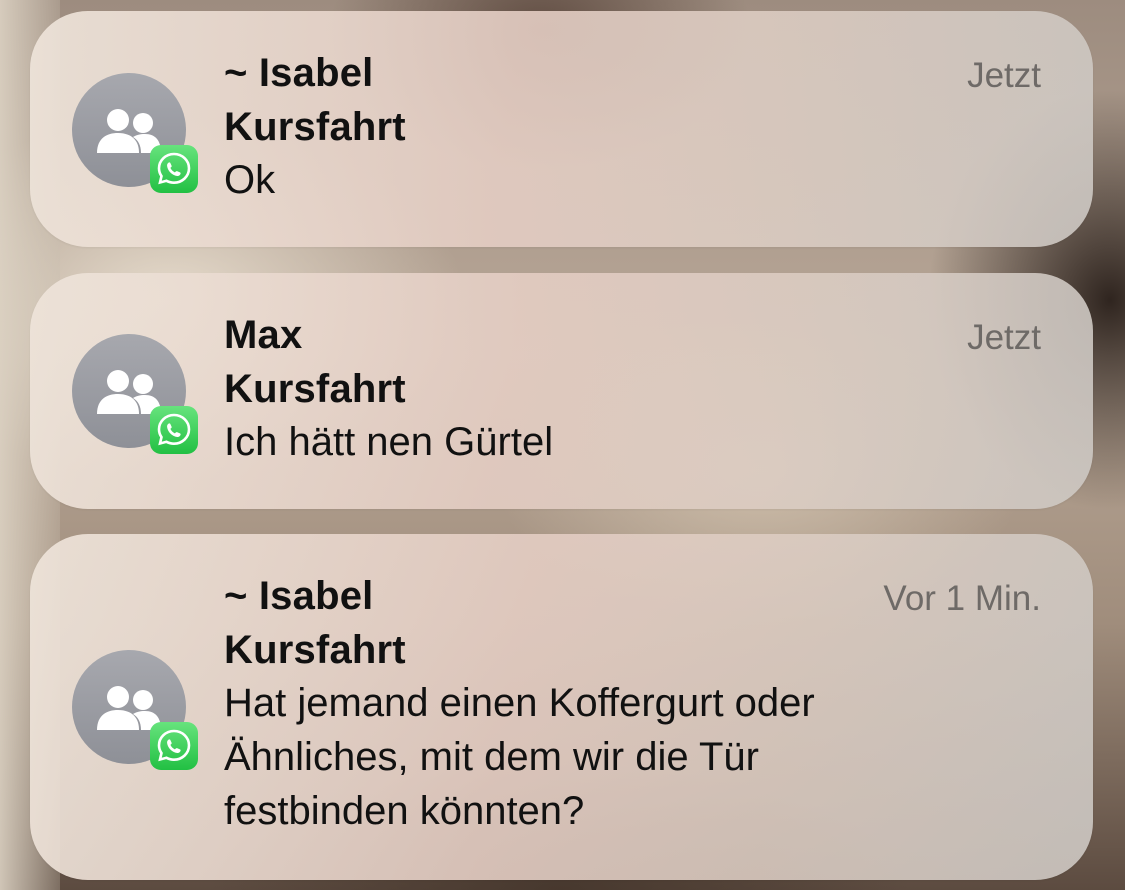 The width and height of the screenshot is (1125, 890). Describe the element at coordinates (404, 811) in the screenshot. I see `message-line: festbinden könnten?` at that location.